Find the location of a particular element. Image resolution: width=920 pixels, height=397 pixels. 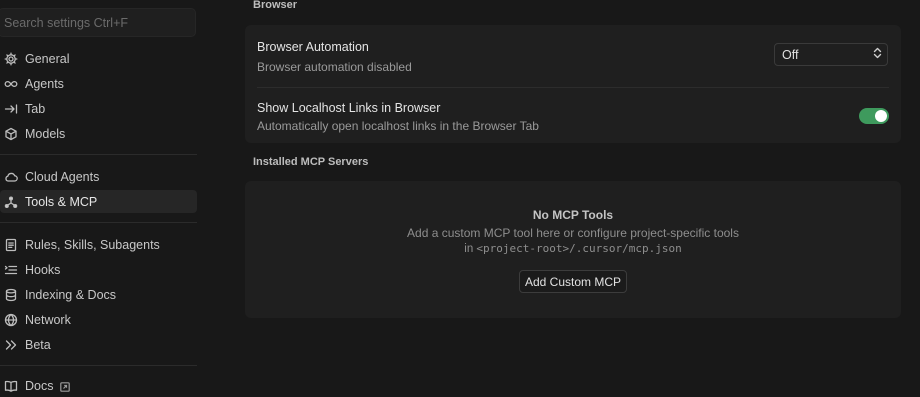

empty-state-path-line: in <project-root>/.cursor/mcp.json is located at coordinates (573, 248).